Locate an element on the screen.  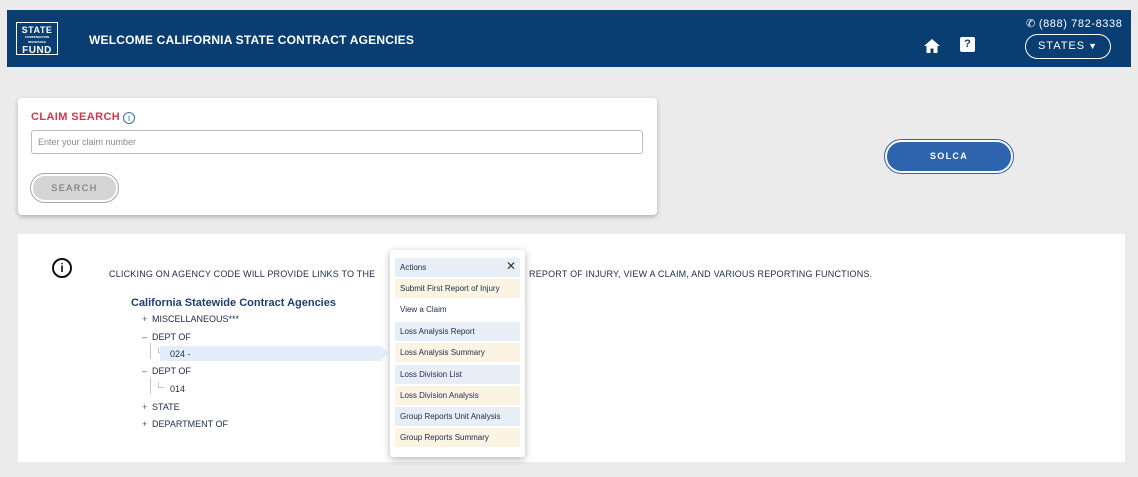
agency-code-label: 014 is located at coordinates (177, 389).